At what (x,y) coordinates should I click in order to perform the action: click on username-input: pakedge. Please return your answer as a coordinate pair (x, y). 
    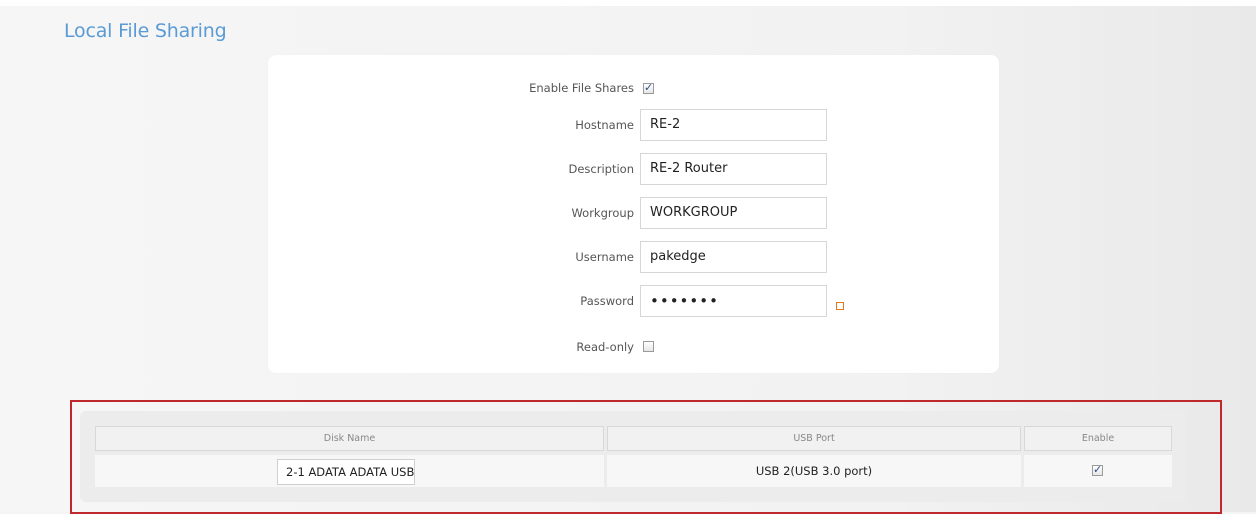
    Looking at the image, I should click on (733, 257).